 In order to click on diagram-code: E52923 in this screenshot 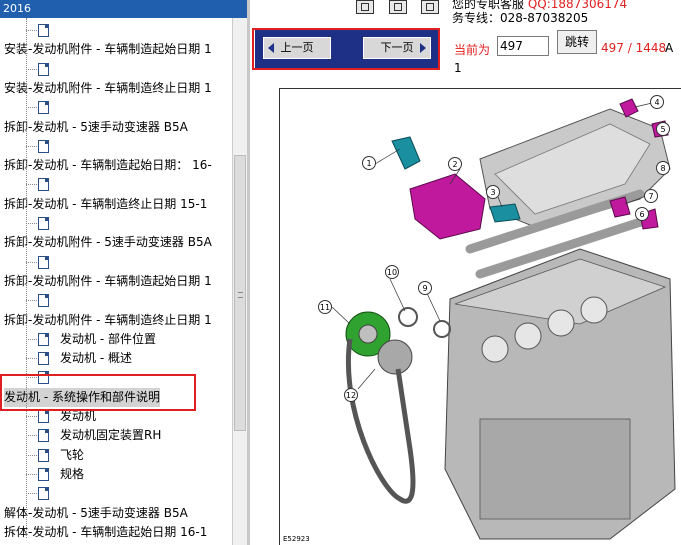, I will do `click(296, 539)`.